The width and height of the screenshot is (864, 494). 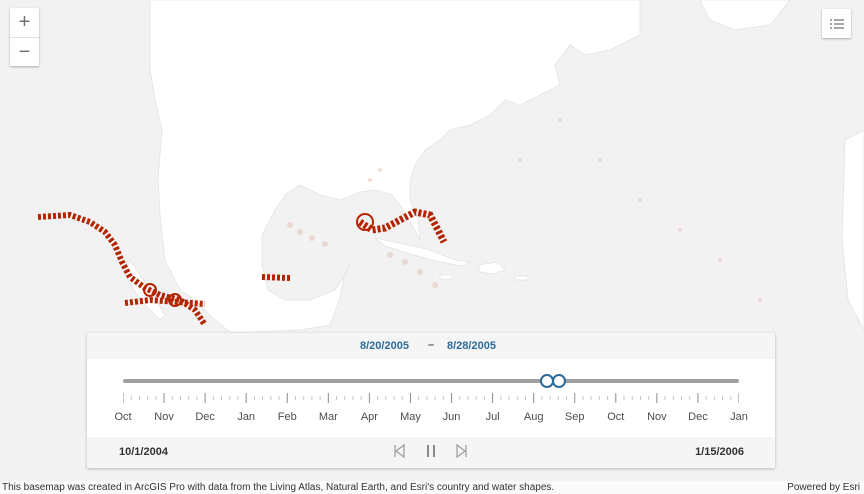 I want to click on month-label: Jun, so click(x=451, y=417).